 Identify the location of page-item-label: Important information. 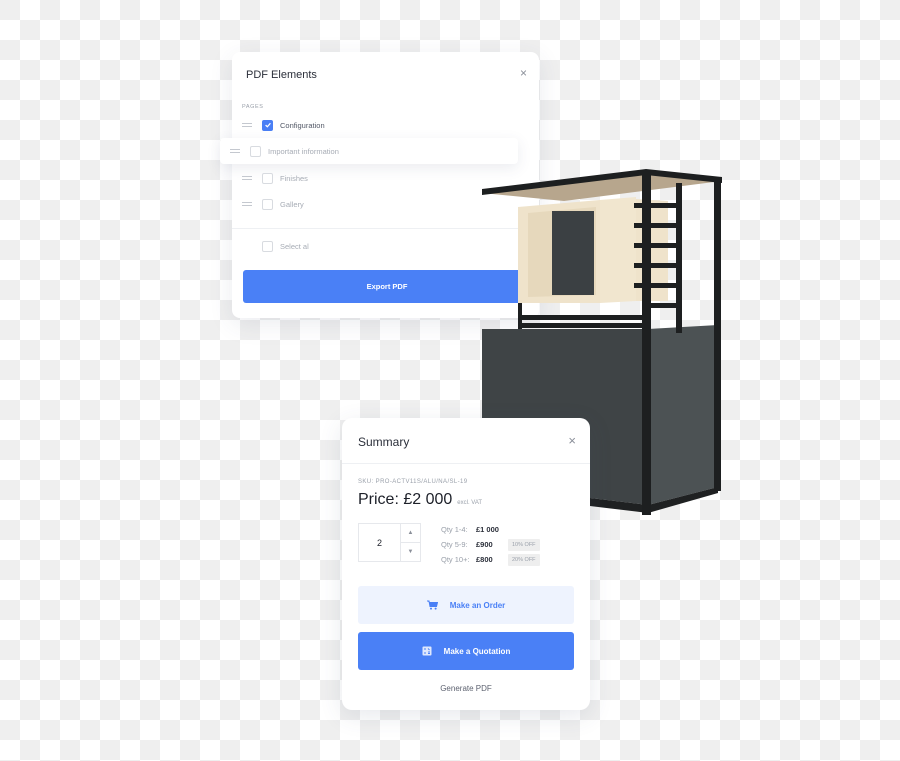
(303, 151).